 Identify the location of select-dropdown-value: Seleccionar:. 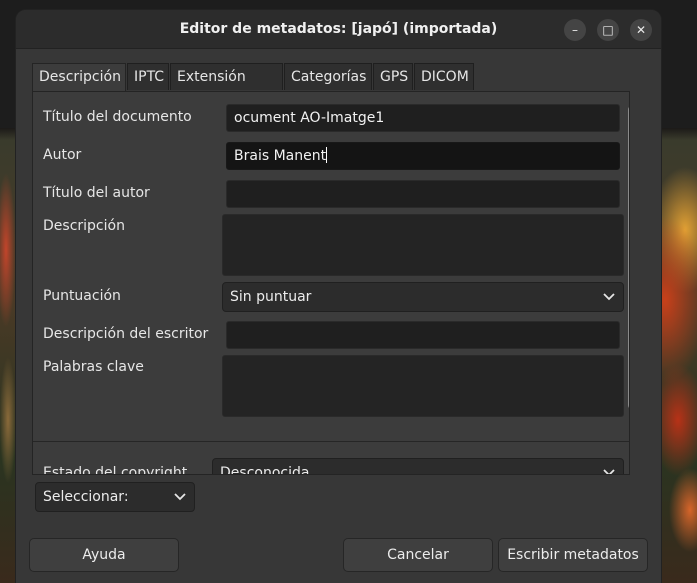
(86, 497).